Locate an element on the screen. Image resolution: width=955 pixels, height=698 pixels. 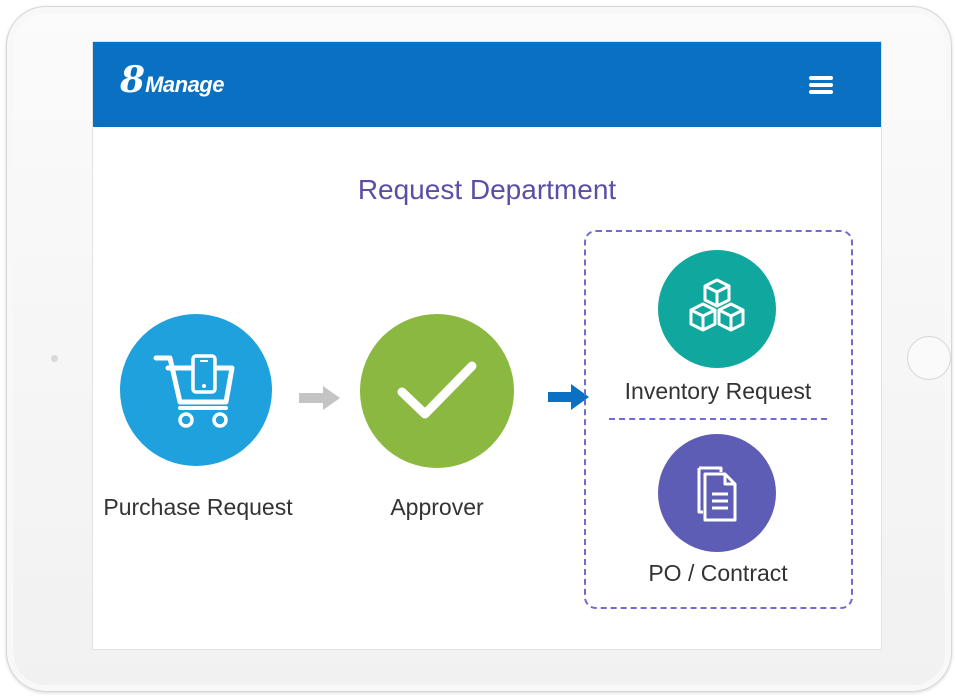
documents-icon is located at coordinates (717, 494).